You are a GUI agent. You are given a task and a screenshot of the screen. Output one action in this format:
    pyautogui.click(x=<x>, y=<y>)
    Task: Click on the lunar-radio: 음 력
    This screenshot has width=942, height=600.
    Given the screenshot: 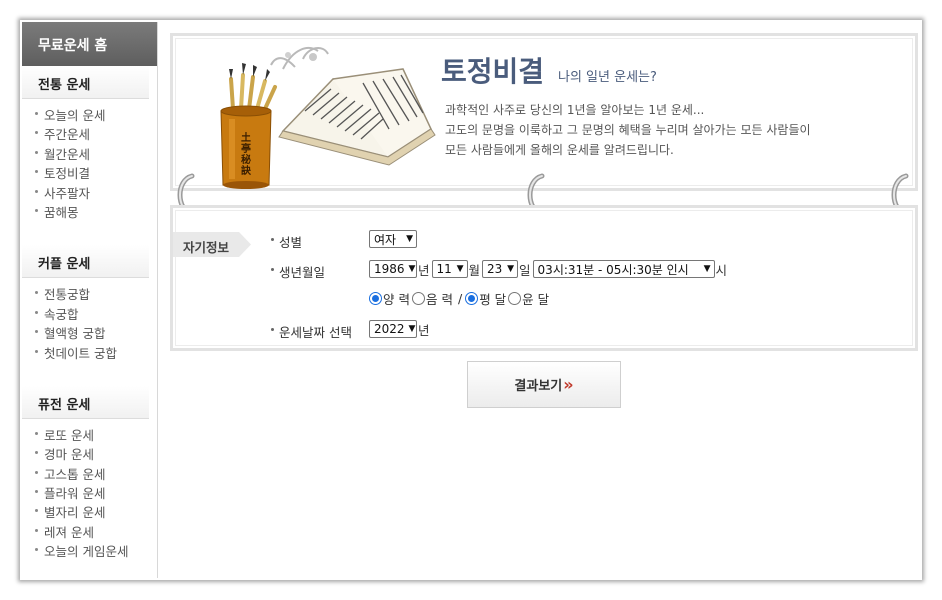 What is the action you would take?
    pyautogui.click(x=432, y=298)
    